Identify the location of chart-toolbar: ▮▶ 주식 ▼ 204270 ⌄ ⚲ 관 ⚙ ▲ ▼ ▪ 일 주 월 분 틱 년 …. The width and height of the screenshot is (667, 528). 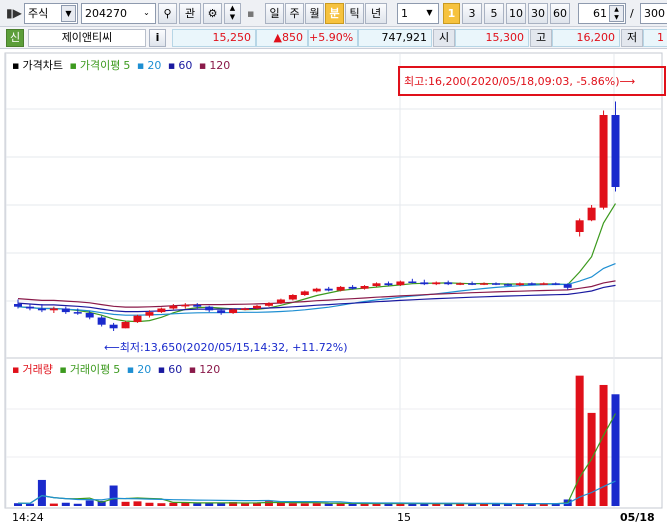
(333, 13).